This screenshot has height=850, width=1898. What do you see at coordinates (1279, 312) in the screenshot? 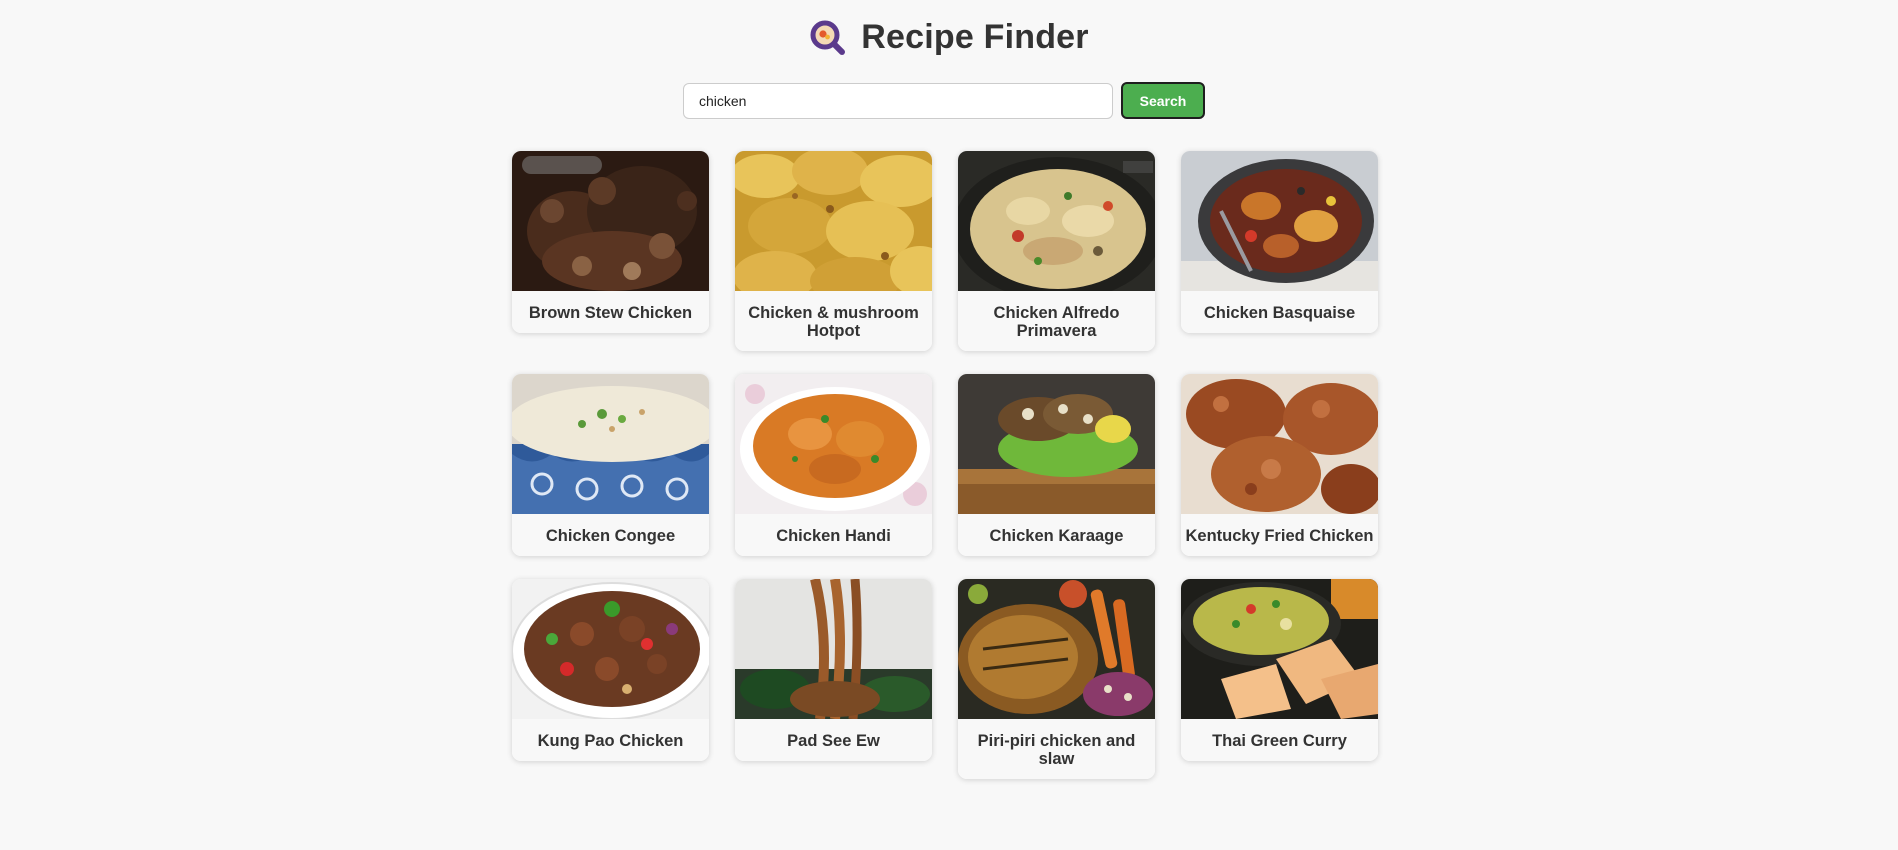
I see `recipe-title: Chicken Basquaise` at bounding box center [1279, 312].